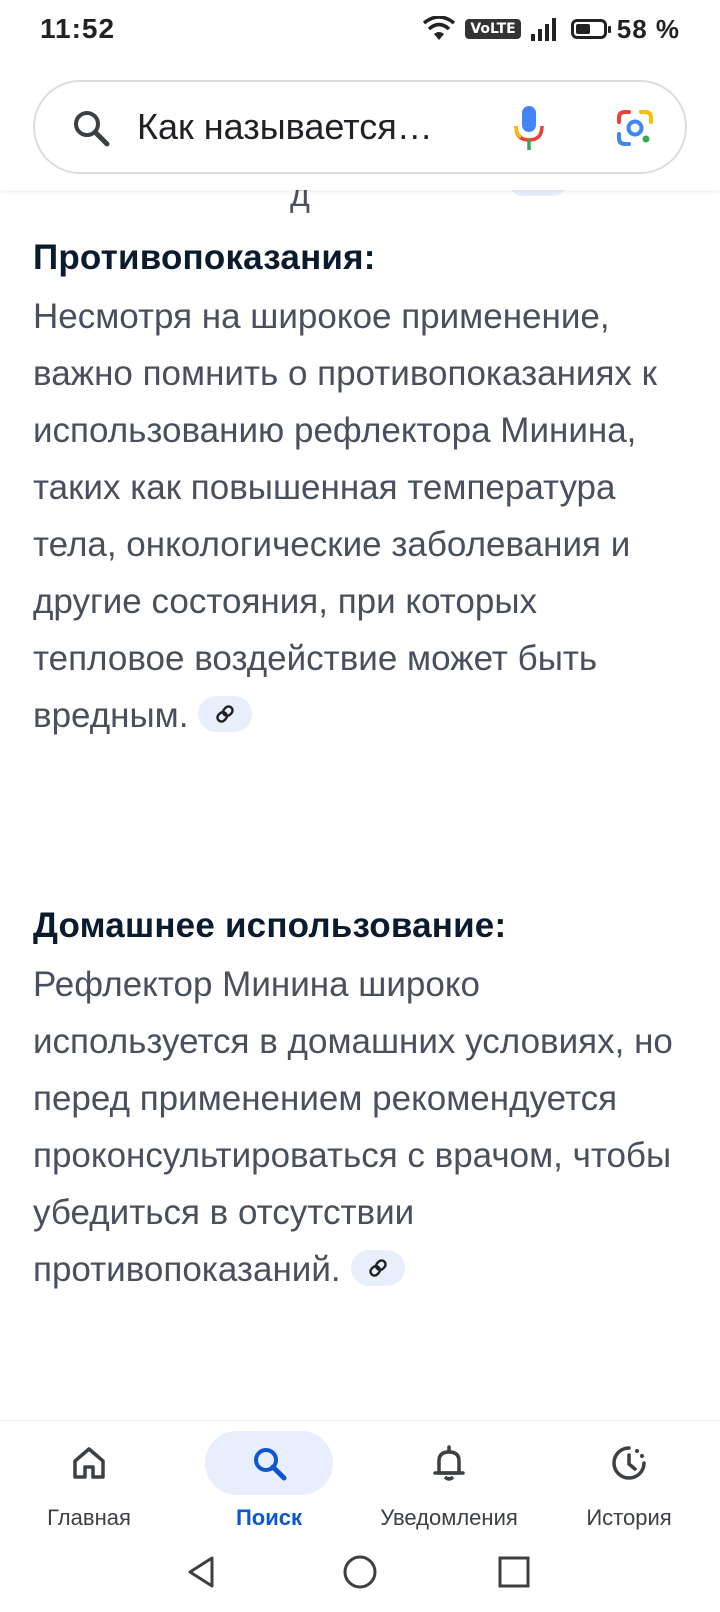  I want to click on status-bar: 11:52 VoLTE 58 %, so click(360, 29).